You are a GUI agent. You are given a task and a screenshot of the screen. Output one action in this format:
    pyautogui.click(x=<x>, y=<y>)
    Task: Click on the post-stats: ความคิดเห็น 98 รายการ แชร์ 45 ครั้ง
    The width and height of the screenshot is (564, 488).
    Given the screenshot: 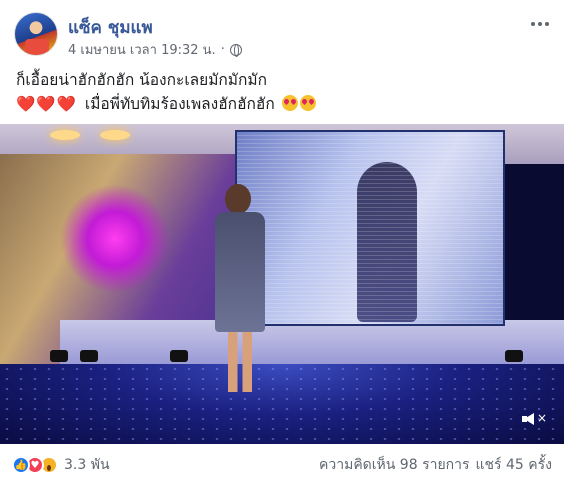 What is the action you would take?
    pyautogui.click(x=435, y=465)
    